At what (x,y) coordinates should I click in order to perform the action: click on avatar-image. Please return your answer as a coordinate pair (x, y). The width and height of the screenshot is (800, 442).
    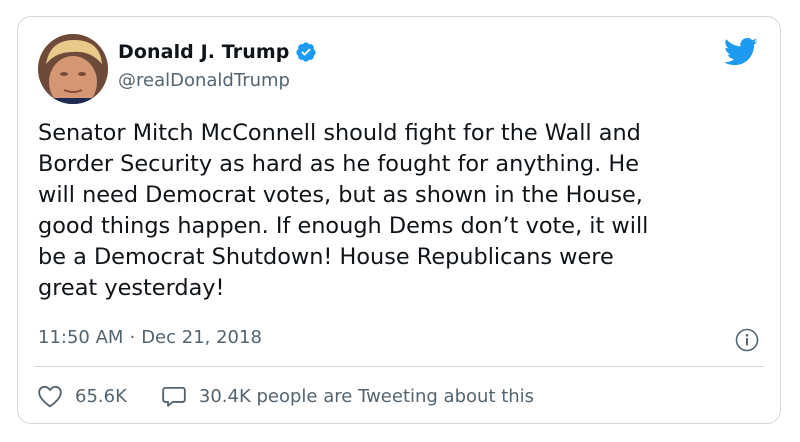
    Looking at the image, I should click on (73, 69).